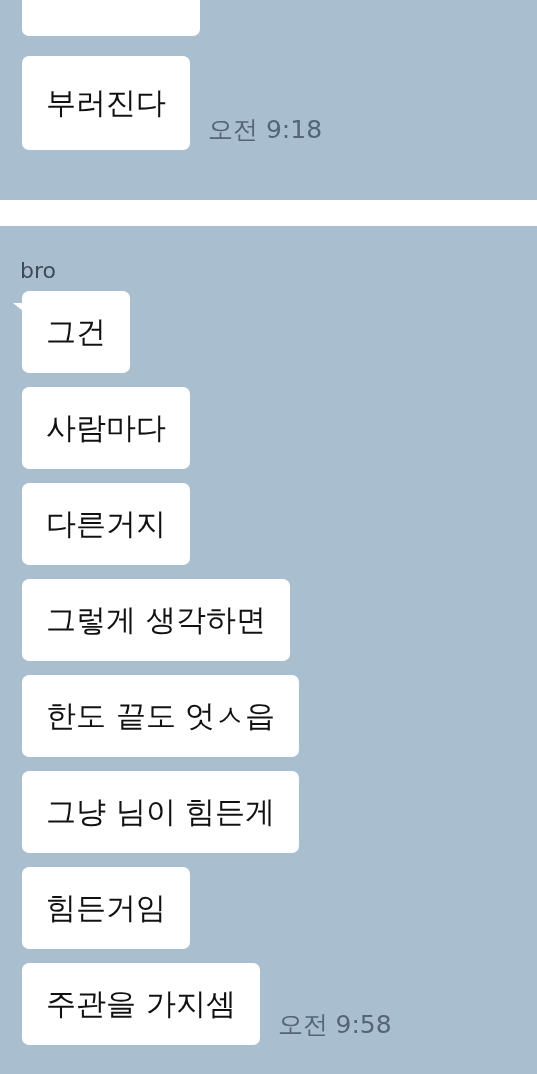 The width and height of the screenshot is (537, 1074). I want to click on sender-name: bro, so click(38, 270).